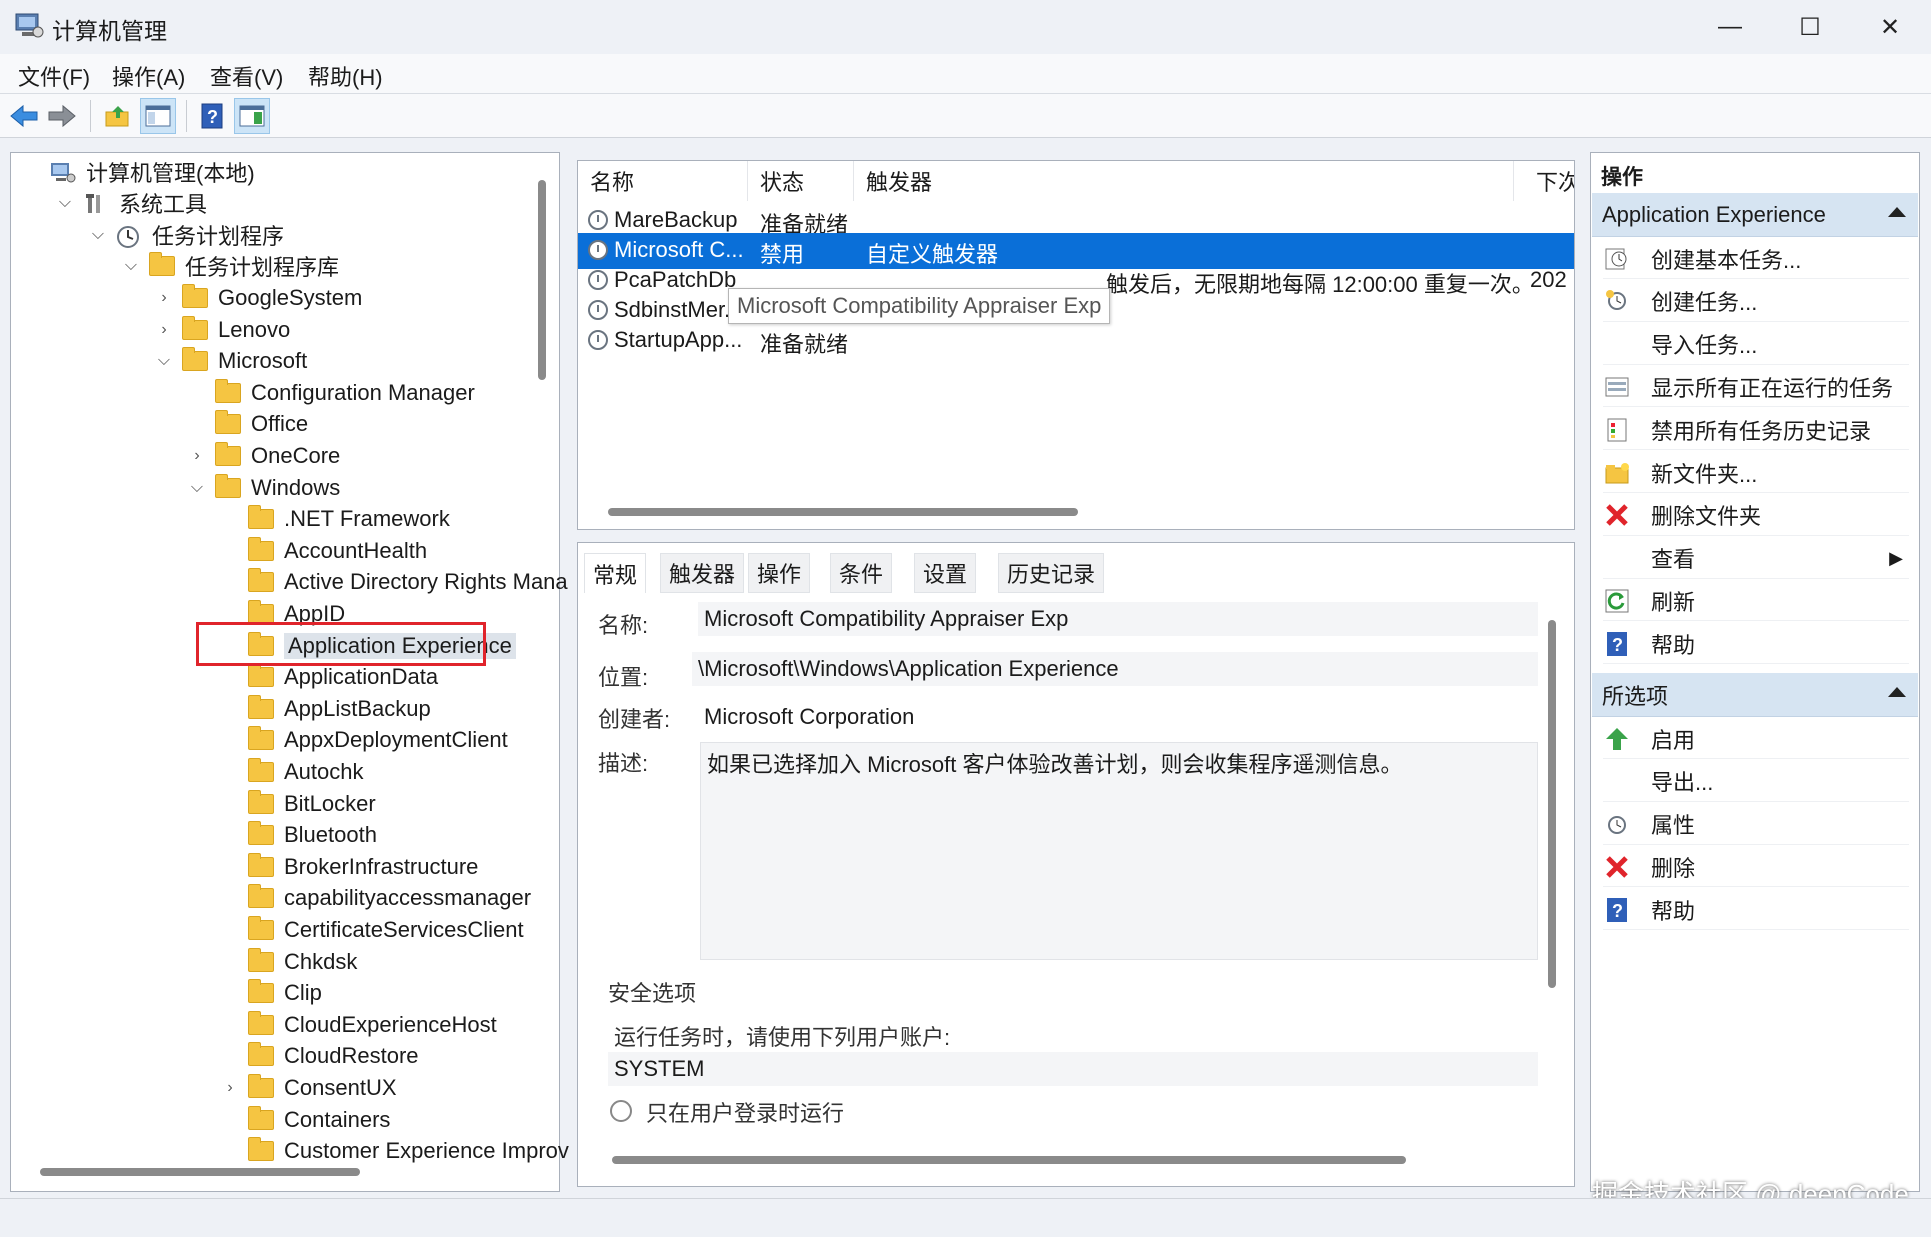 This screenshot has width=1931, height=1237. What do you see at coordinates (945, 573) in the screenshot?
I see `tab-settings: 设置` at bounding box center [945, 573].